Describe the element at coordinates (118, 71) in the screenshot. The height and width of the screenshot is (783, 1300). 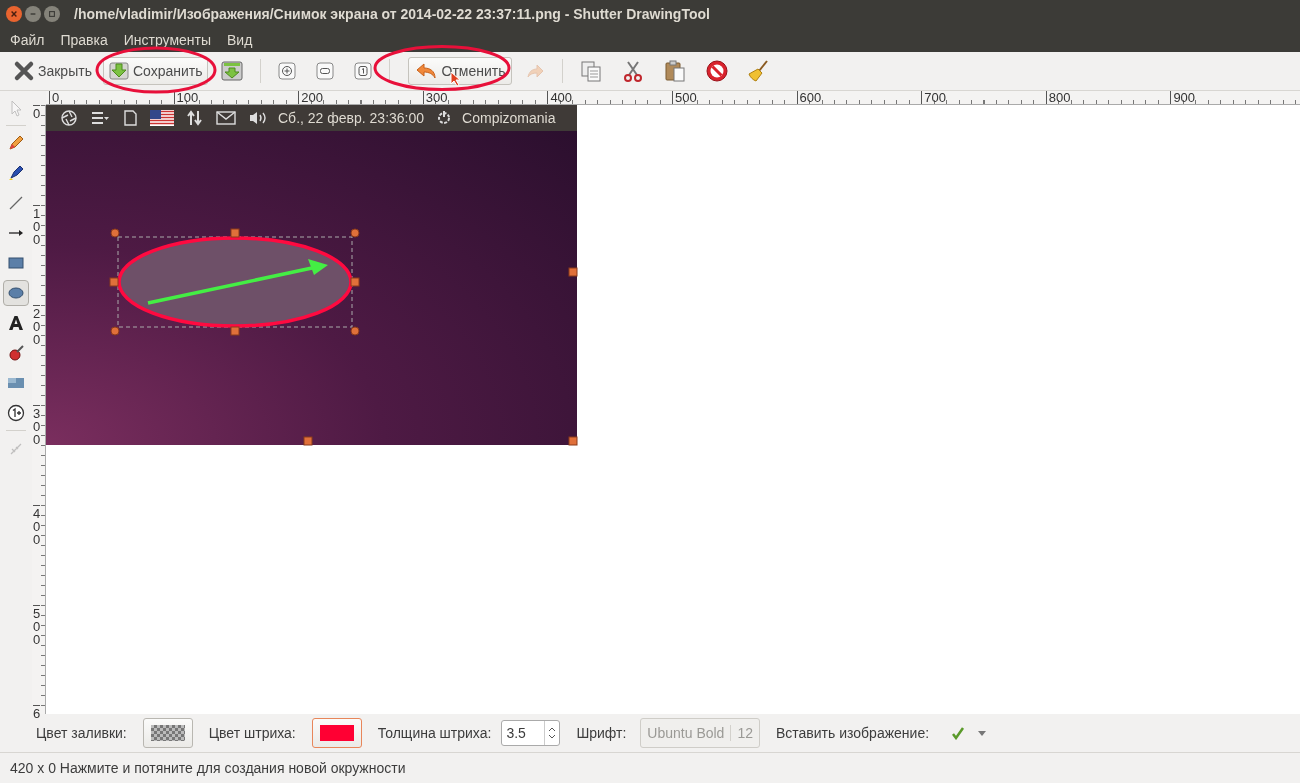
I see `save-icon` at that location.